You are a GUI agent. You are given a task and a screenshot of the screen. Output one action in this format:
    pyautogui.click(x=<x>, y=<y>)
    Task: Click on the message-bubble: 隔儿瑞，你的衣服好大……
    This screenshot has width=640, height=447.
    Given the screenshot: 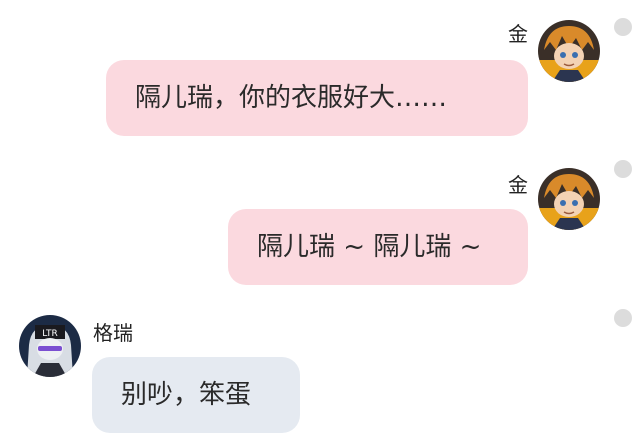 What is the action you would take?
    pyautogui.click(x=317, y=98)
    